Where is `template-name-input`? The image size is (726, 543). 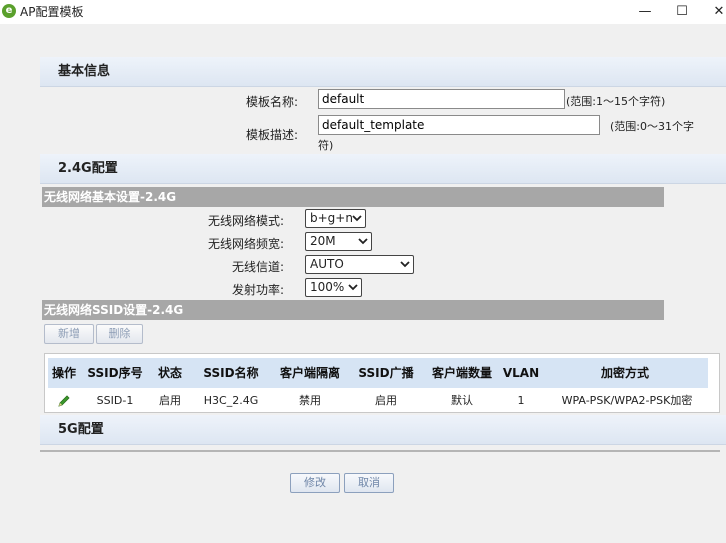 template-name-input is located at coordinates (441, 99).